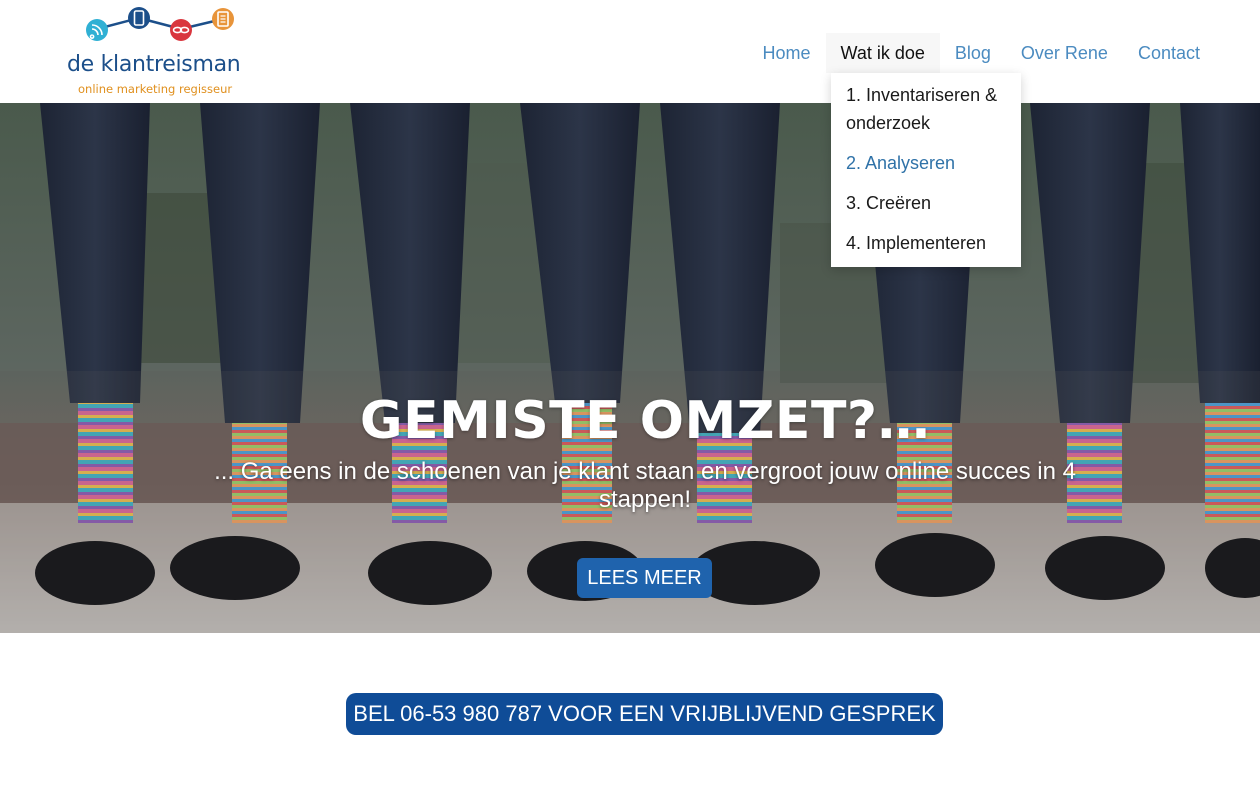 This screenshot has height=800, width=1260. Describe the element at coordinates (1064, 53) in the screenshot. I see `nav-item-over-rene: Over Rene` at that location.